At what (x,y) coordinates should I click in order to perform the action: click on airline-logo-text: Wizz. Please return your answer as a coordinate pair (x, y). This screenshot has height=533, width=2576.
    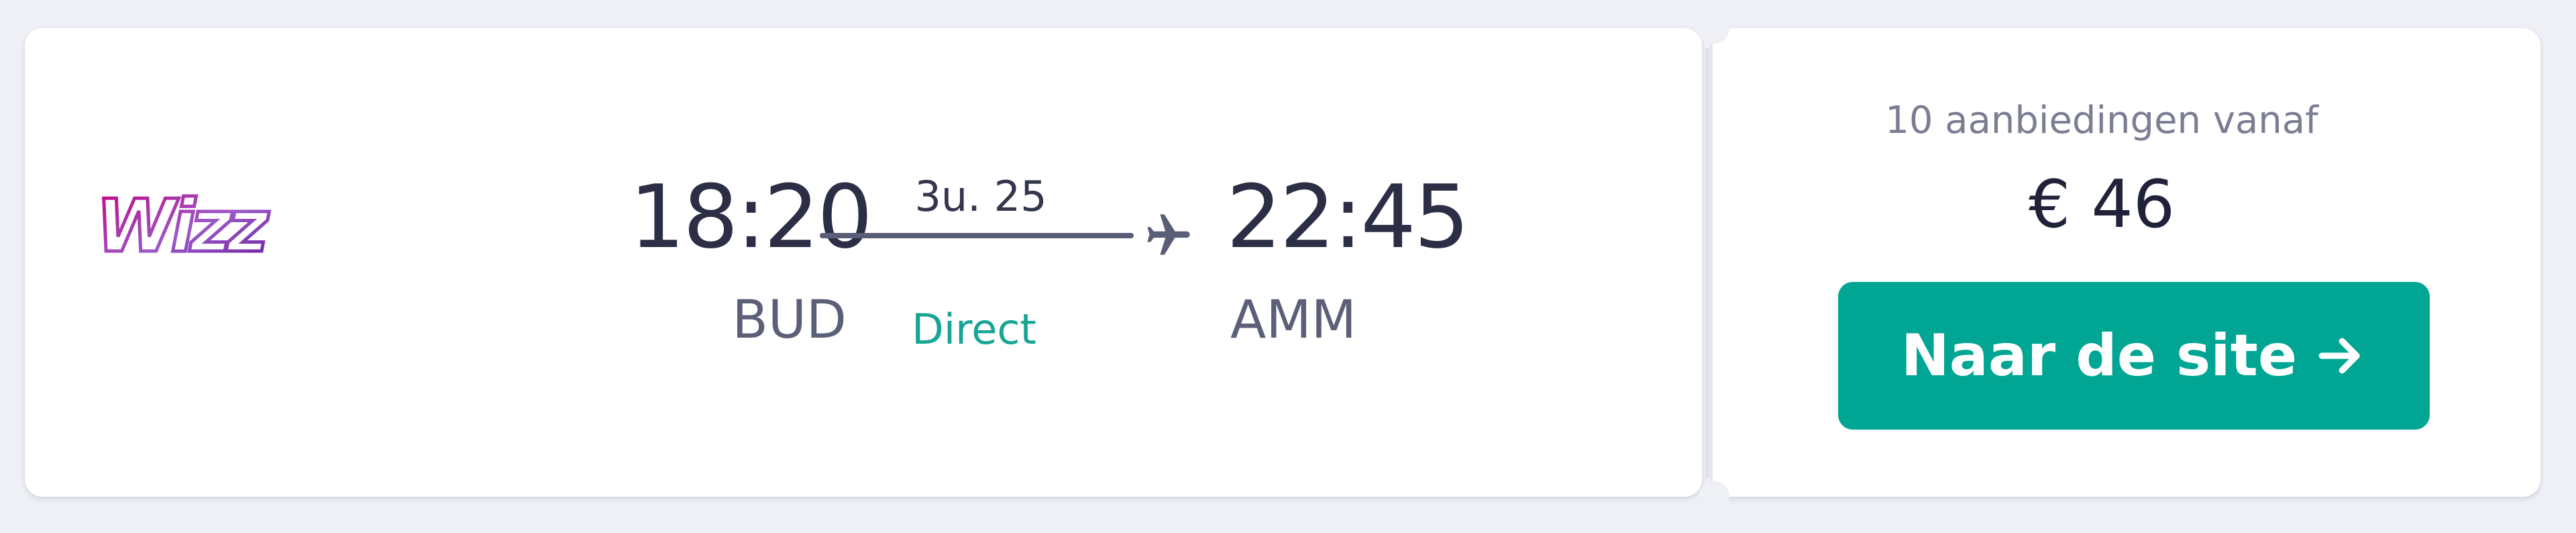
    Looking at the image, I should click on (183, 227).